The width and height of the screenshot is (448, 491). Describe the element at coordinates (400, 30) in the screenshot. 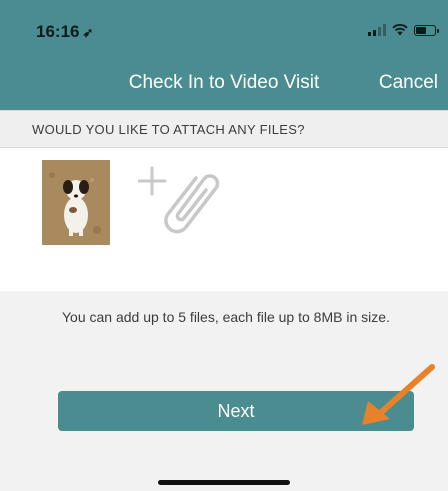

I see `wifi-icon` at that location.